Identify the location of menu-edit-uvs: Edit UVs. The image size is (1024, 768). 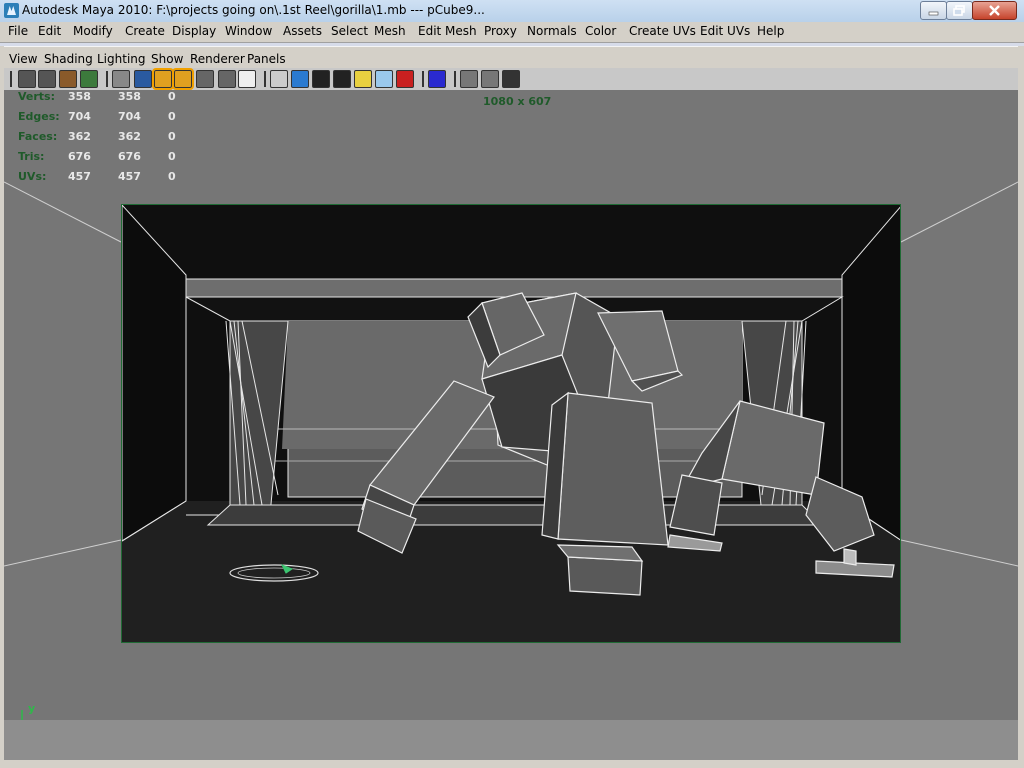
(725, 31).